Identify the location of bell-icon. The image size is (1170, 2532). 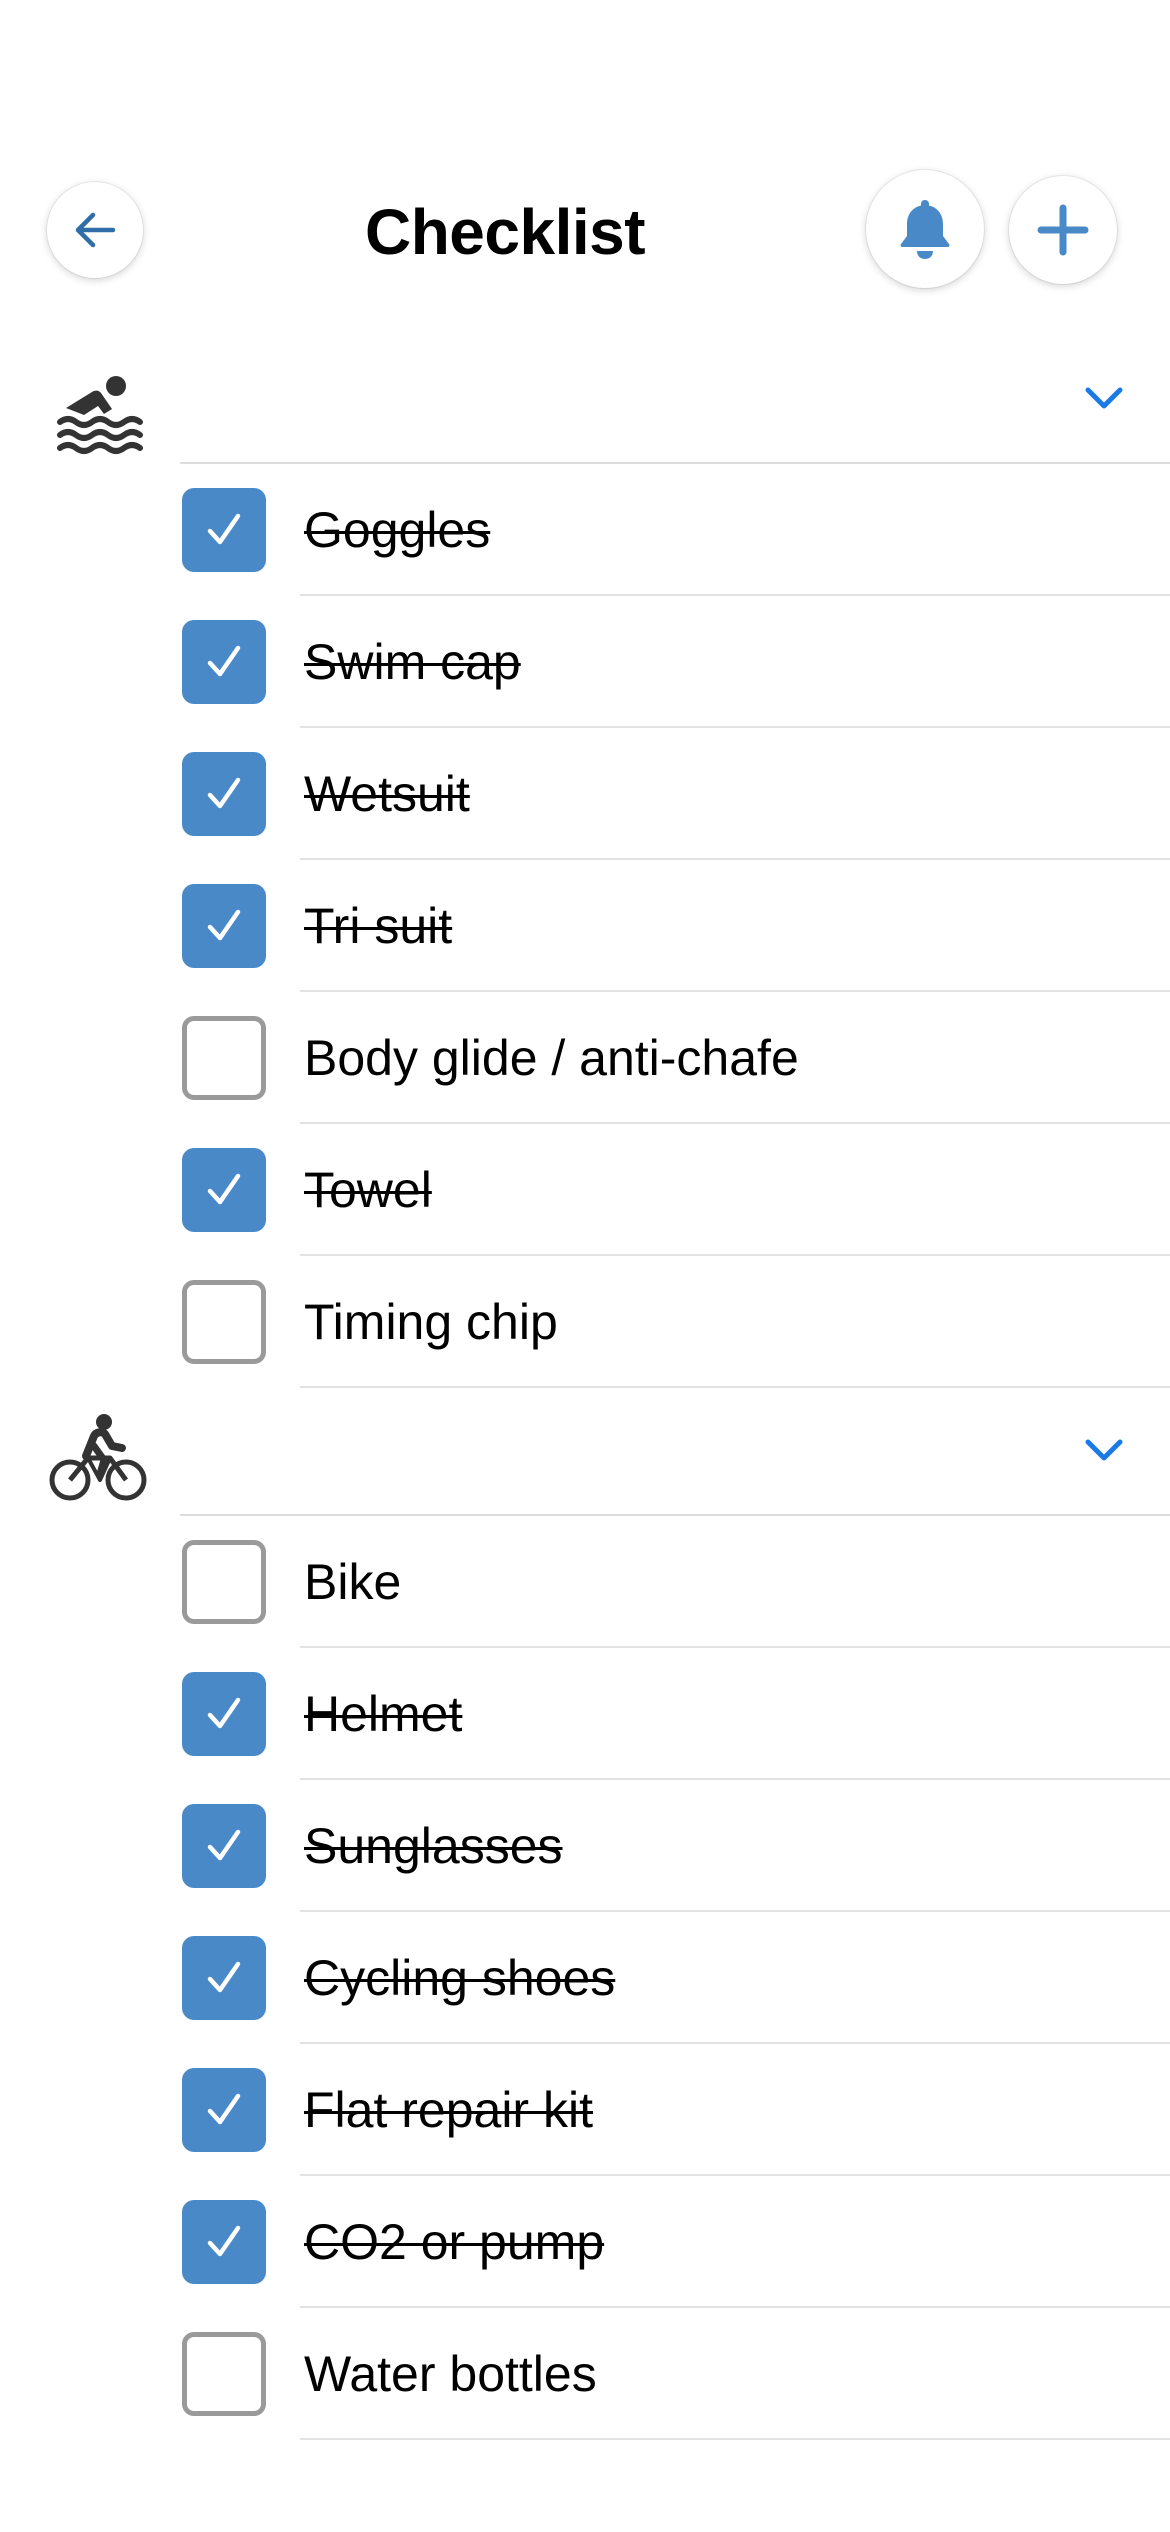
(925, 229).